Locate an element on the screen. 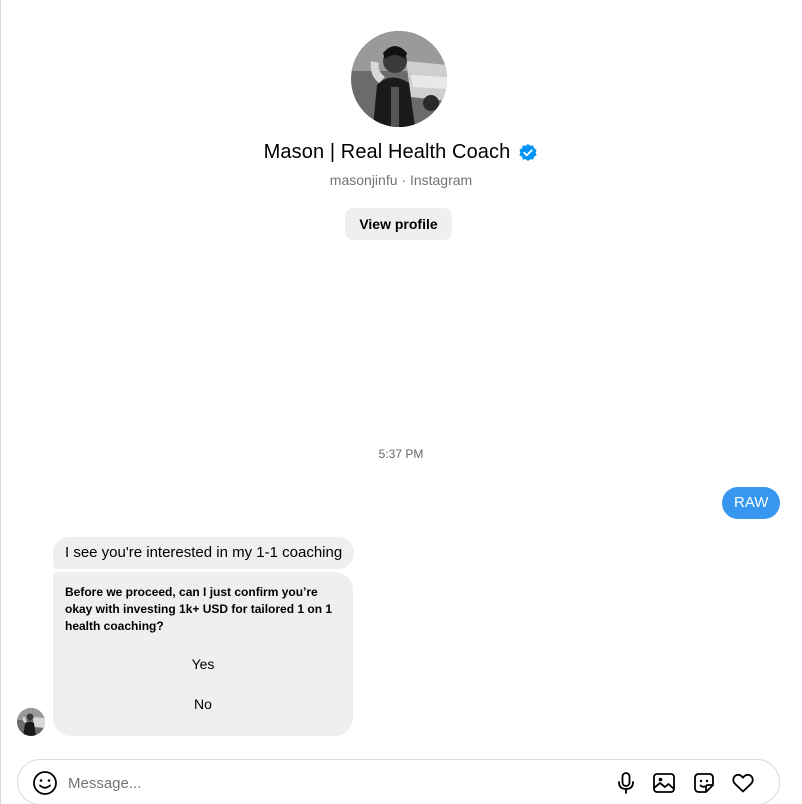 The image size is (802, 804). profile-avatar is located at coordinates (399, 79).